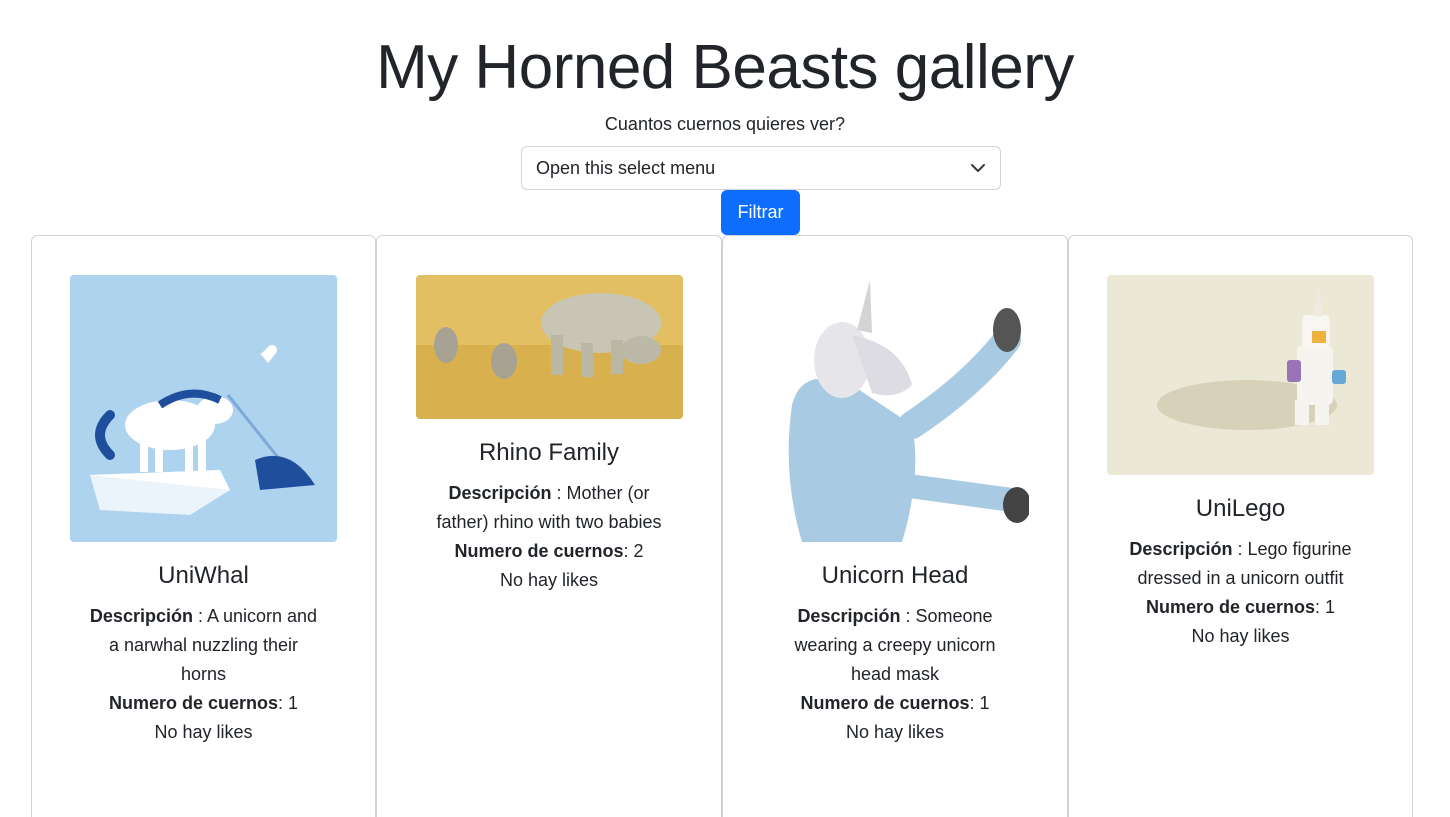 Image resolution: width=1450 pixels, height=817 pixels. I want to click on horns-line: Numero de cuernos: 2, so click(549, 551).